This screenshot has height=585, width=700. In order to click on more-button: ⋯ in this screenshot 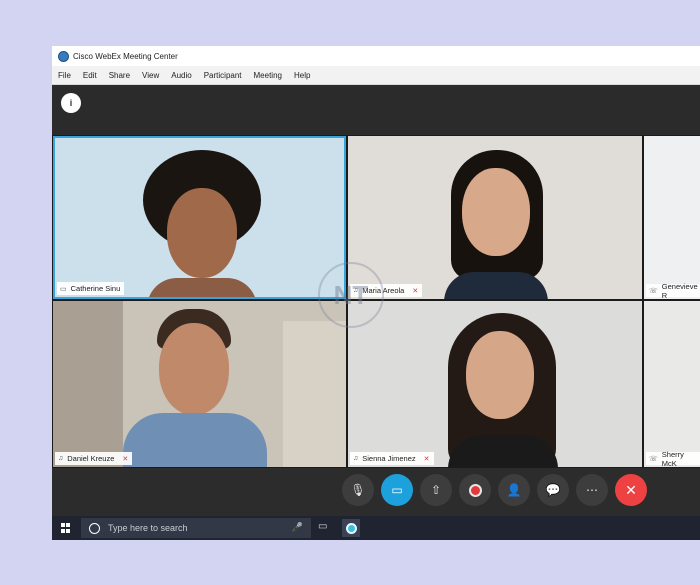, I will do `click(592, 490)`.